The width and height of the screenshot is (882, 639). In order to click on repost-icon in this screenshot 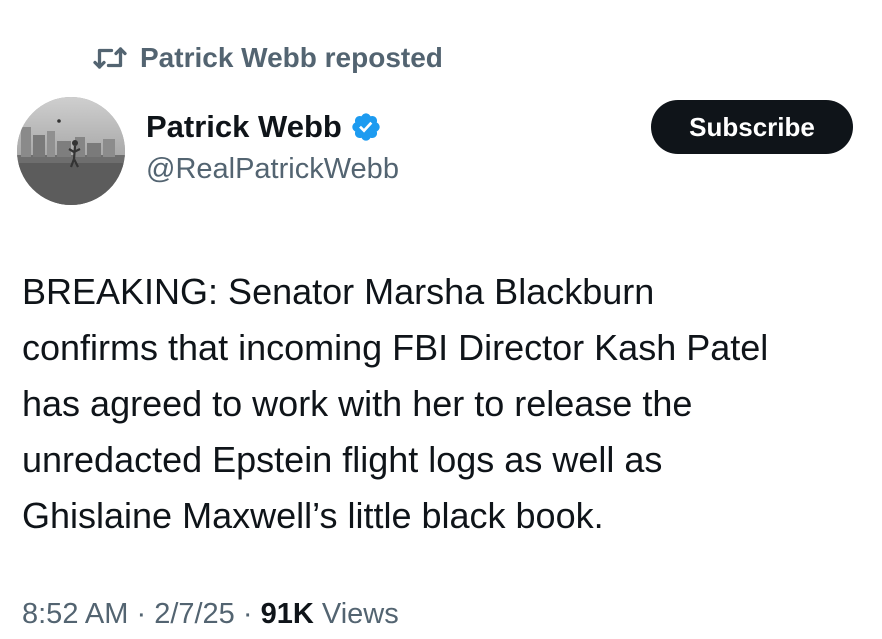, I will do `click(110, 58)`.